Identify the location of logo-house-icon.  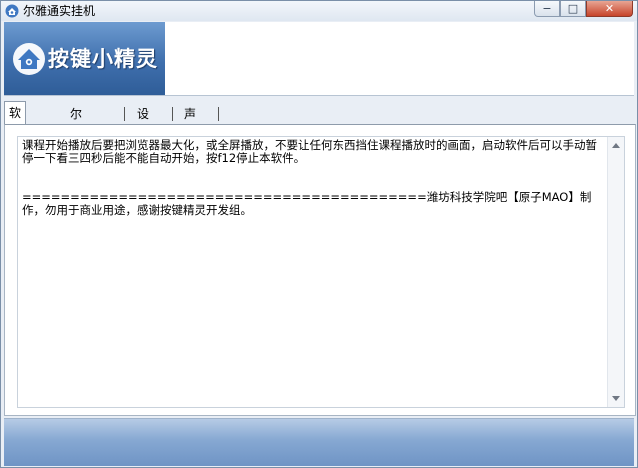
(29, 59).